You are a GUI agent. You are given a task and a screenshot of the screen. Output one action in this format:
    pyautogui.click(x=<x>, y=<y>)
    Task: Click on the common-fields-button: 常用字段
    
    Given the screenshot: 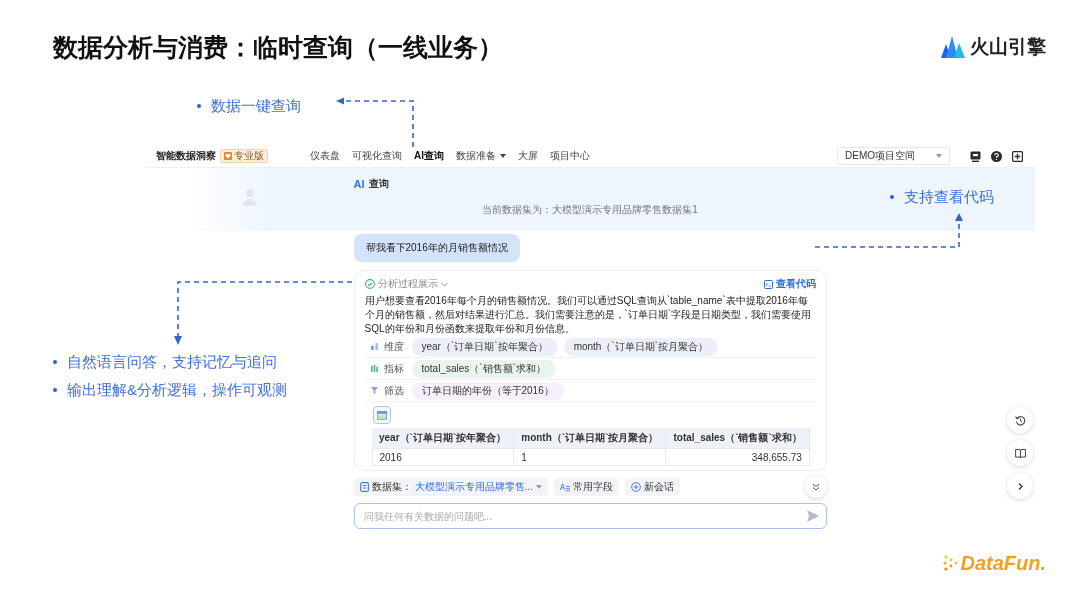 What is the action you would take?
    pyautogui.click(x=586, y=487)
    